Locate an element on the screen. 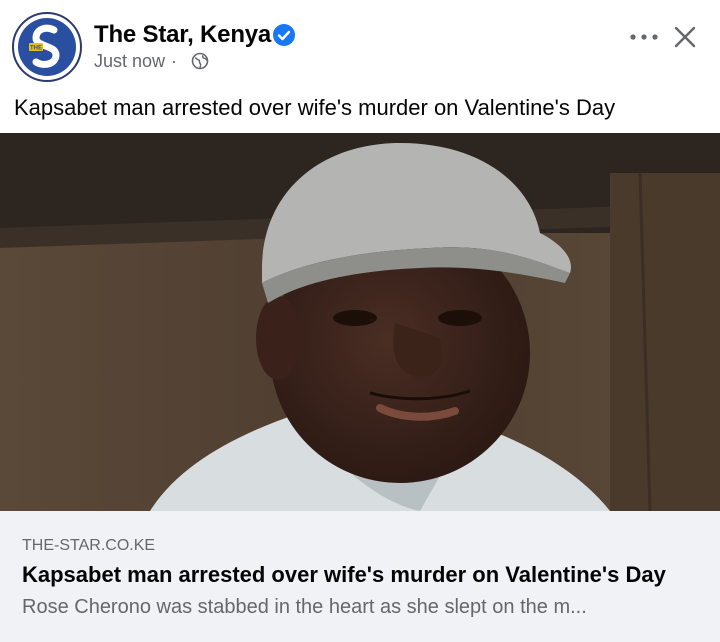 This screenshot has height=642, width=720. verified-badge-icon is located at coordinates (284, 35).